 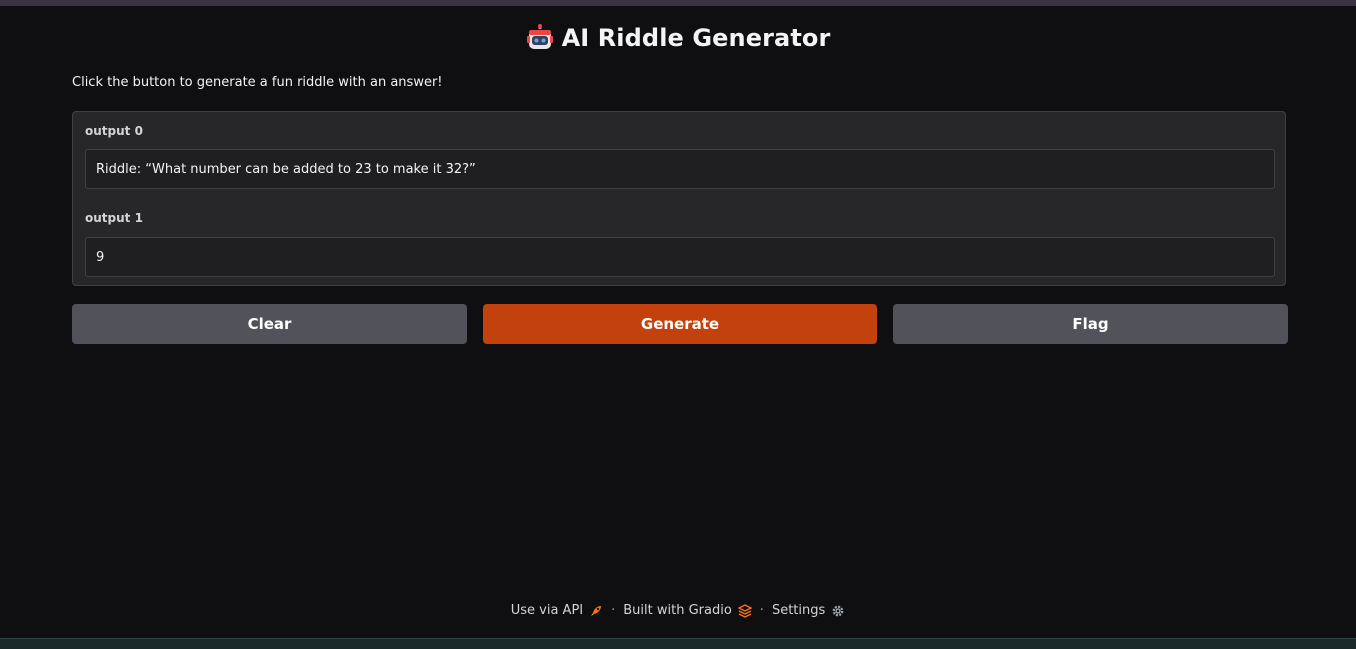 I want to click on flag-button: Flag, so click(x=1090, y=324).